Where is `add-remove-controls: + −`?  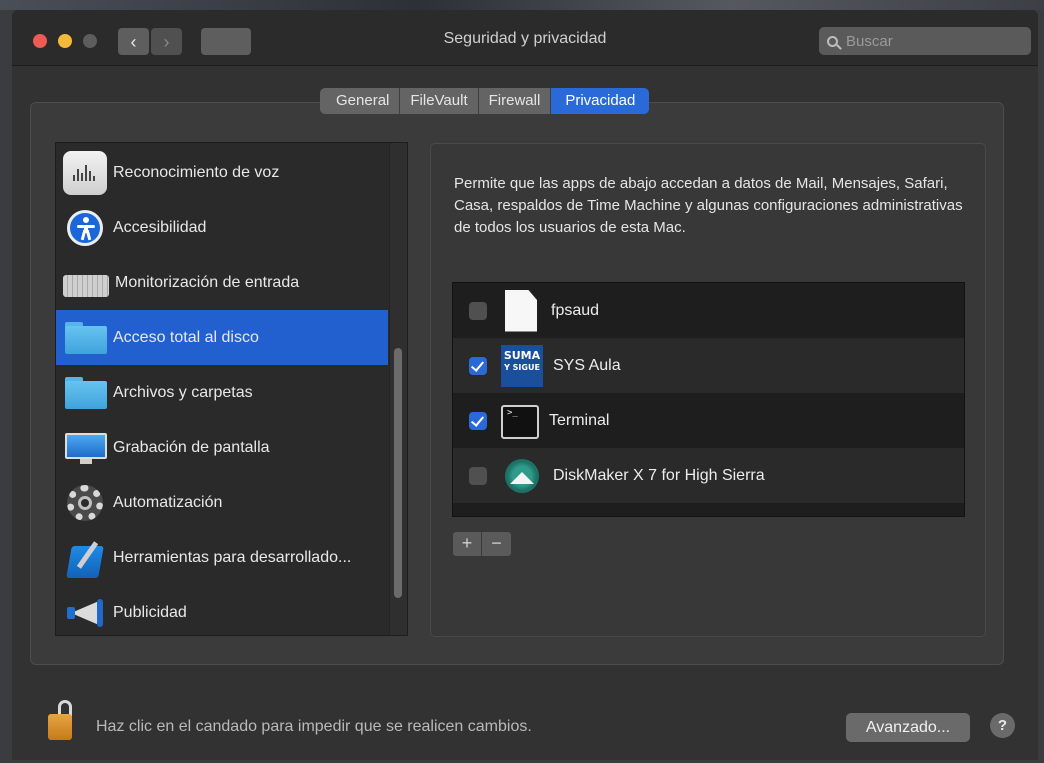 add-remove-controls: + − is located at coordinates (482, 544).